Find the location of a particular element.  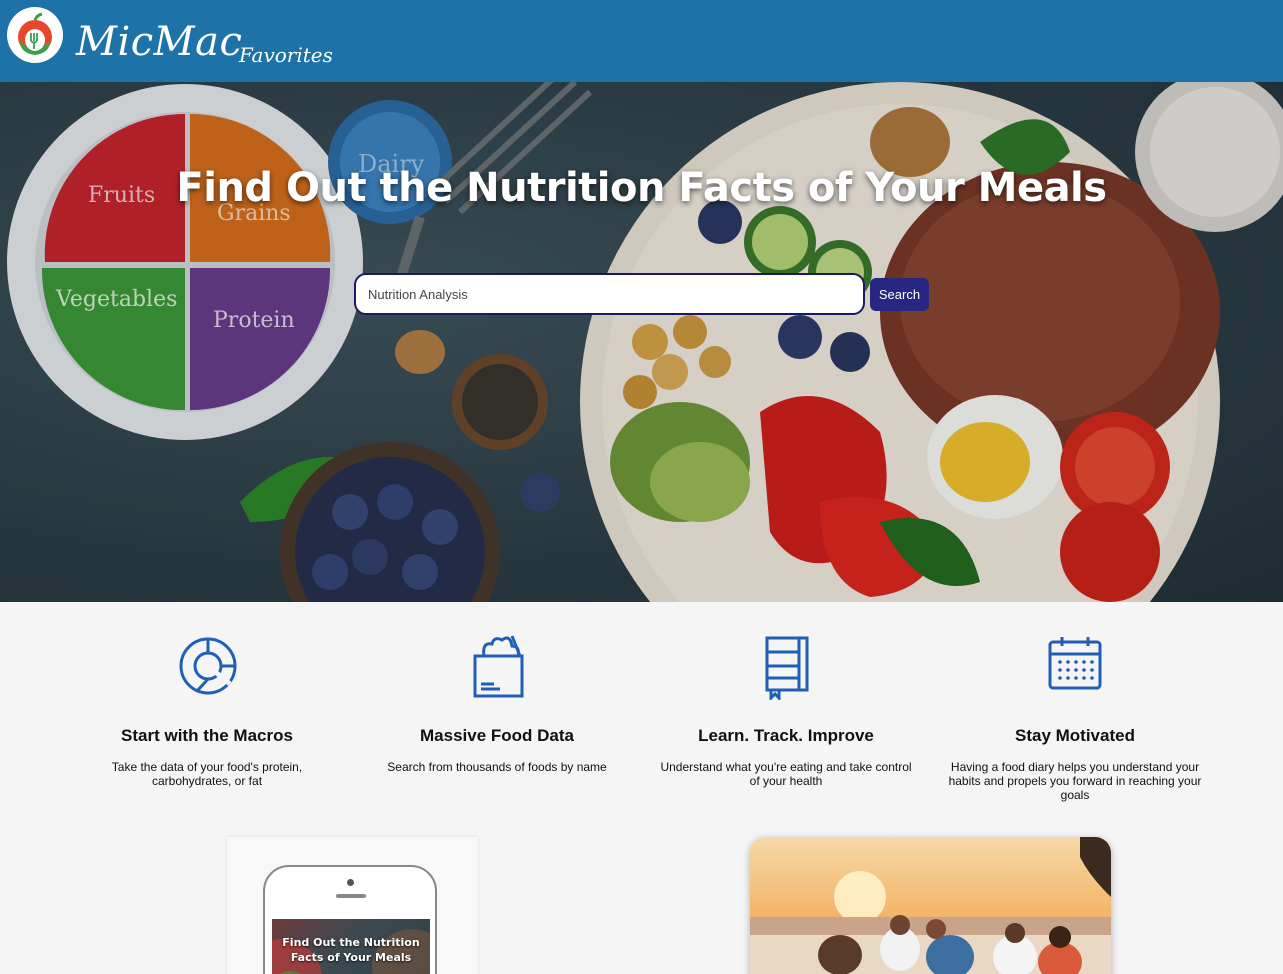

grocery-bag-icon is located at coordinates (498, 666).